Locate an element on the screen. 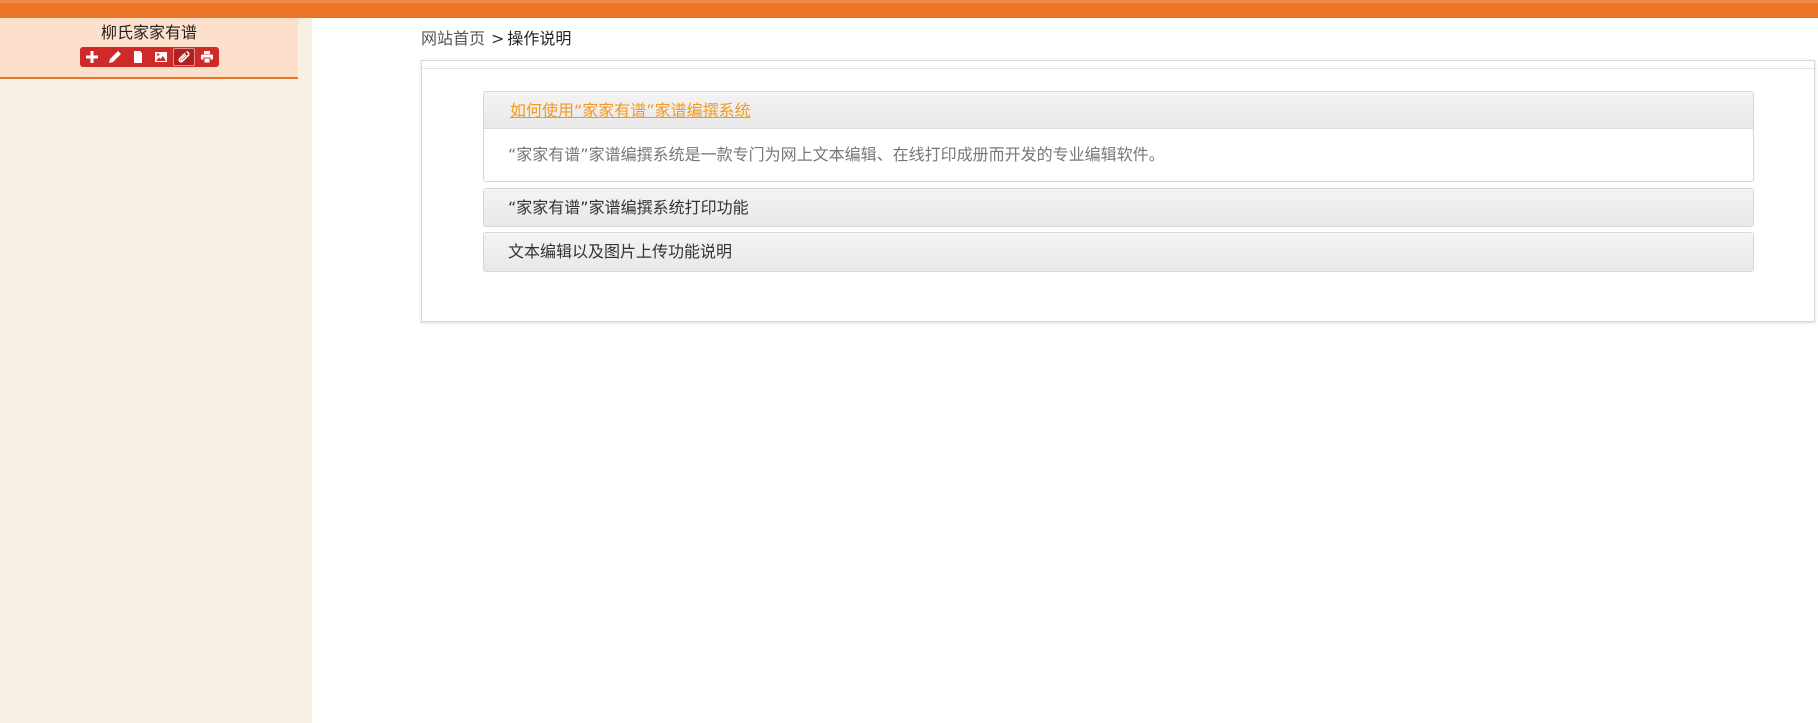  image-button is located at coordinates (161, 57).